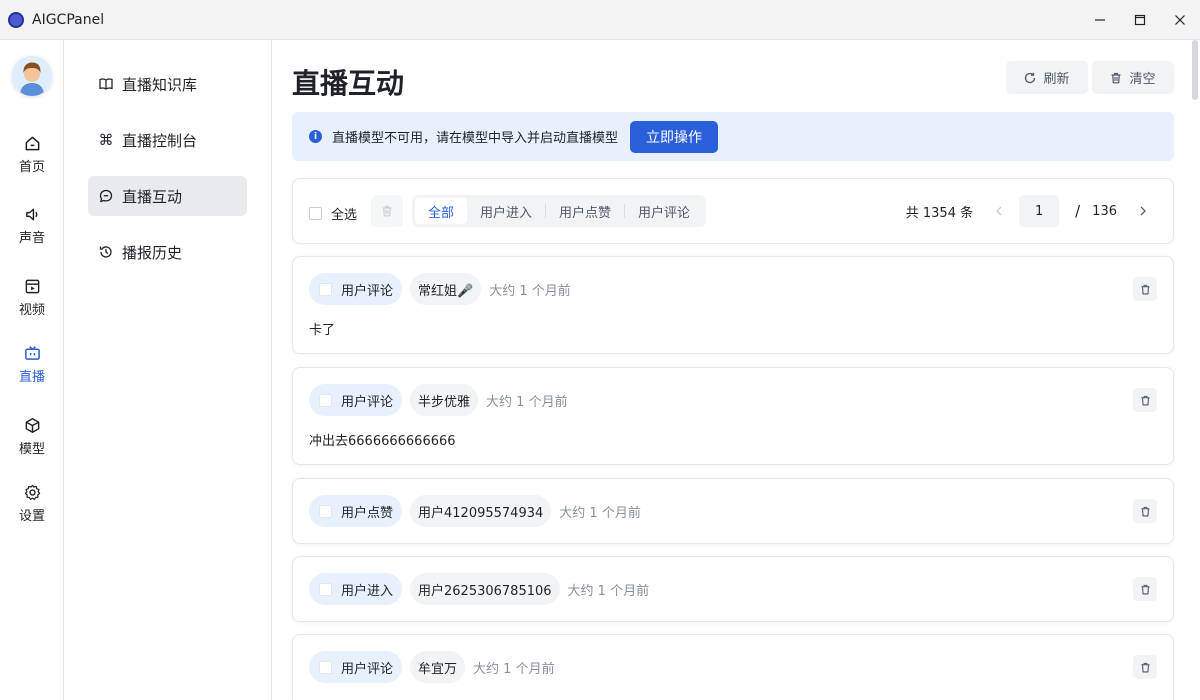 The image size is (1200, 700). What do you see at coordinates (733, 416) in the screenshot?
I see `list-item: 用户评论 半步优雅 大约 1 个月前 冲出去6666666666666` at bounding box center [733, 416].